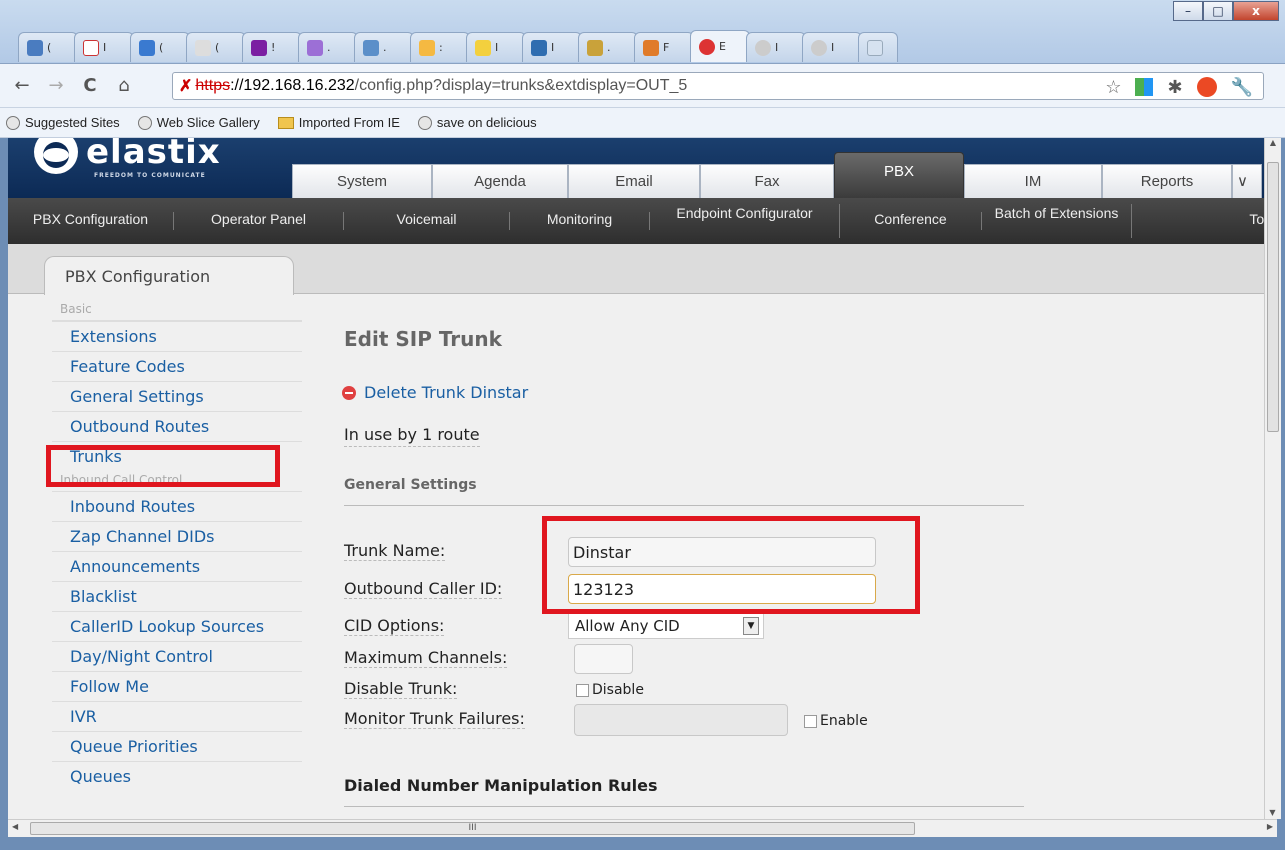  What do you see at coordinates (177, 566) in the screenshot?
I see `sidebar-item-announcements: Announcements` at bounding box center [177, 566].